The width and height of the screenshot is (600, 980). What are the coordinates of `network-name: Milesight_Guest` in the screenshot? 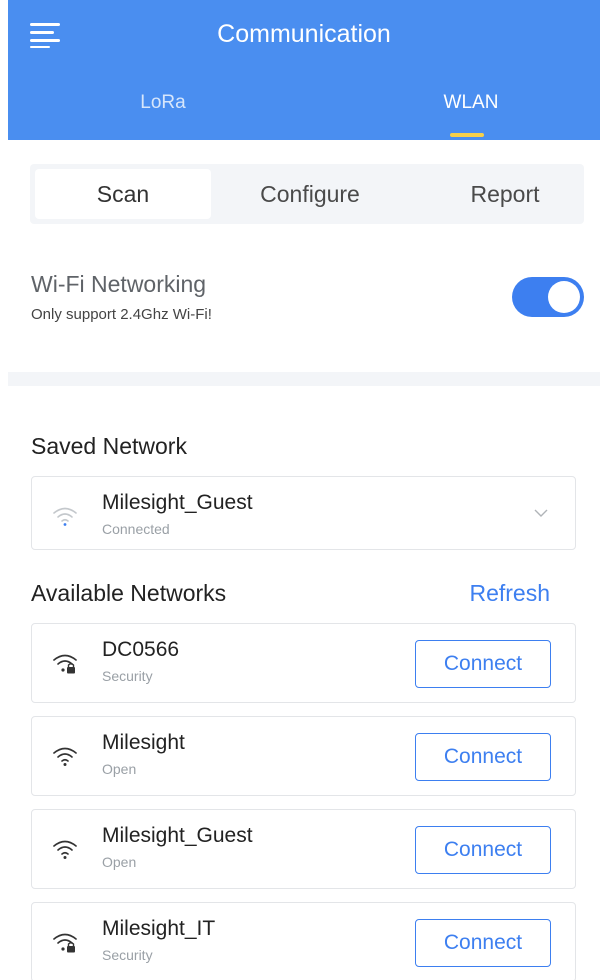 It's located at (177, 835).